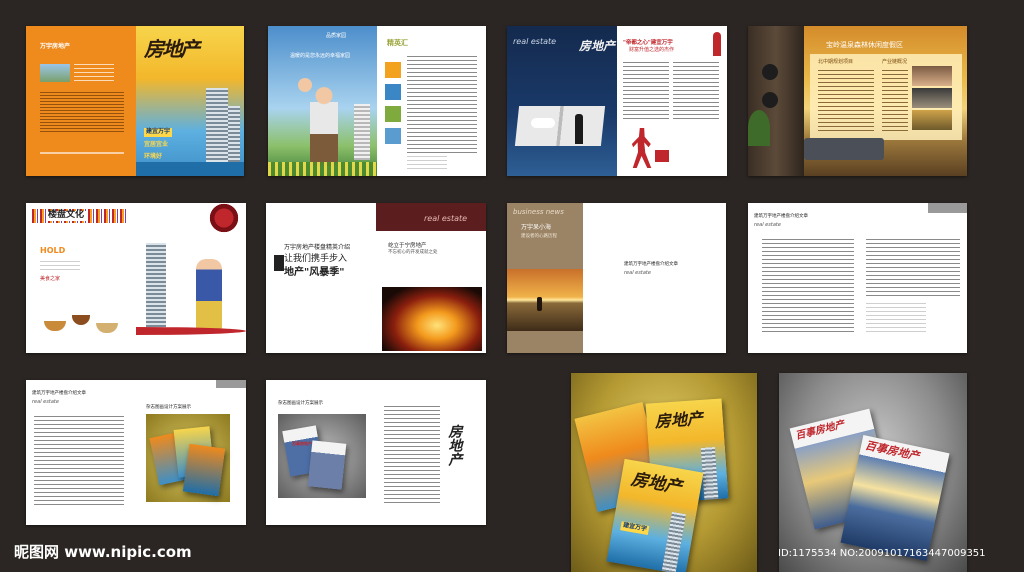  What do you see at coordinates (641, 148) in the screenshot?
I see `red-runner-icon` at bounding box center [641, 148].